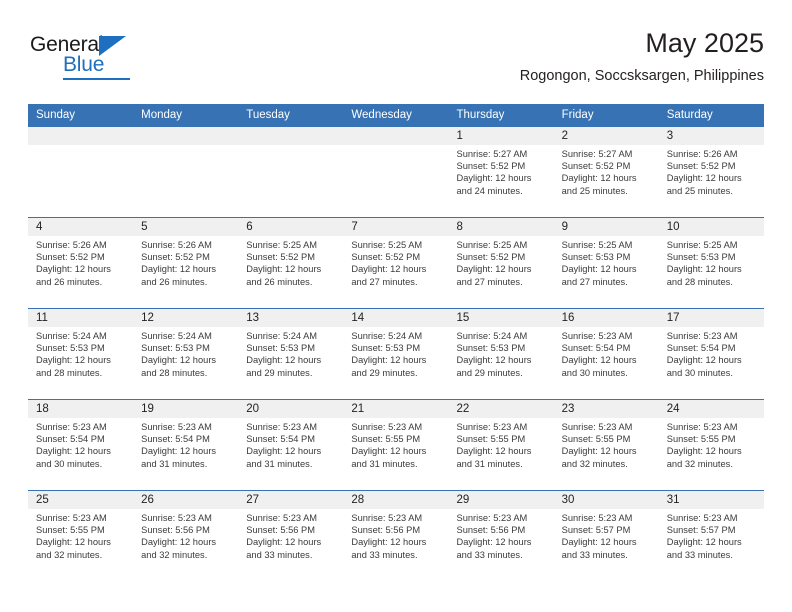  I want to click on day-header-saturday: Saturday, so click(689, 115).